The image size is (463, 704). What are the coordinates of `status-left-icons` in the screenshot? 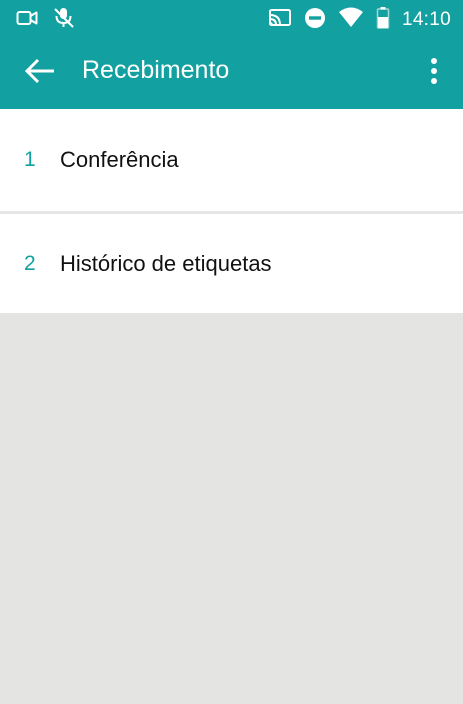 It's located at (46, 20).